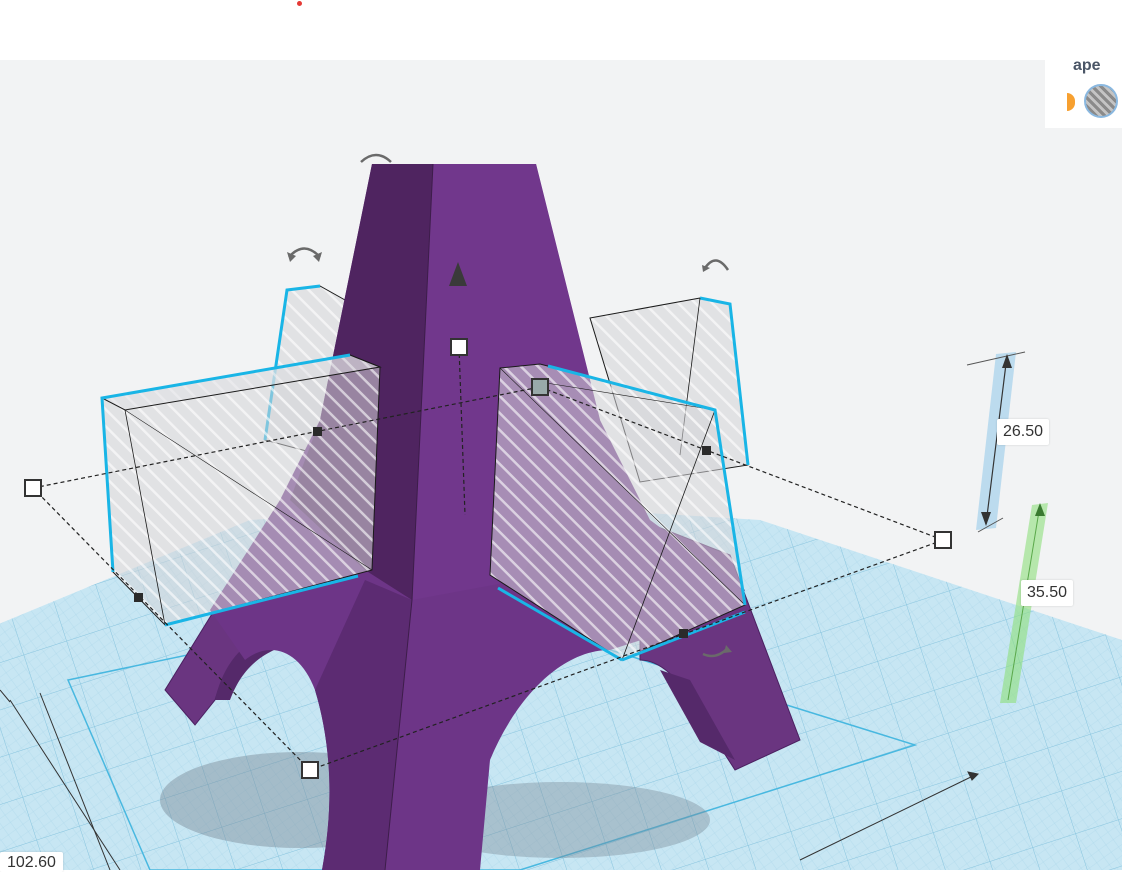 The width and height of the screenshot is (1122, 872). What do you see at coordinates (1047, 593) in the screenshot?
I see `elevation-dimension-input: 35.50` at bounding box center [1047, 593].